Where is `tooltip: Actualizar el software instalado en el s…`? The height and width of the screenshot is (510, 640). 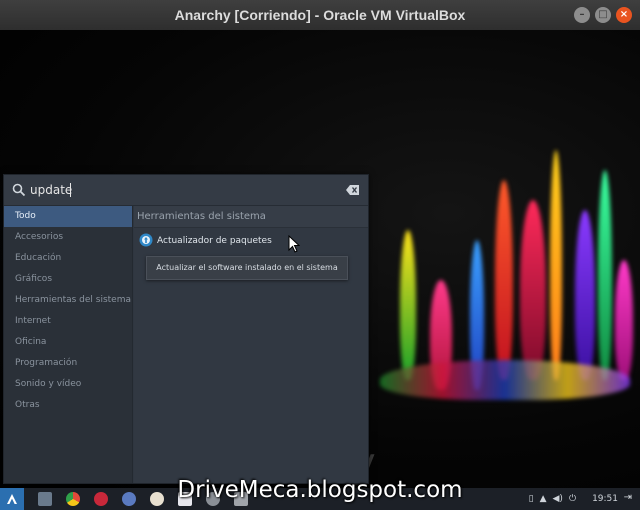
tooltip: Actualizar el software instalado en el s… is located at coordinates (247, 268).